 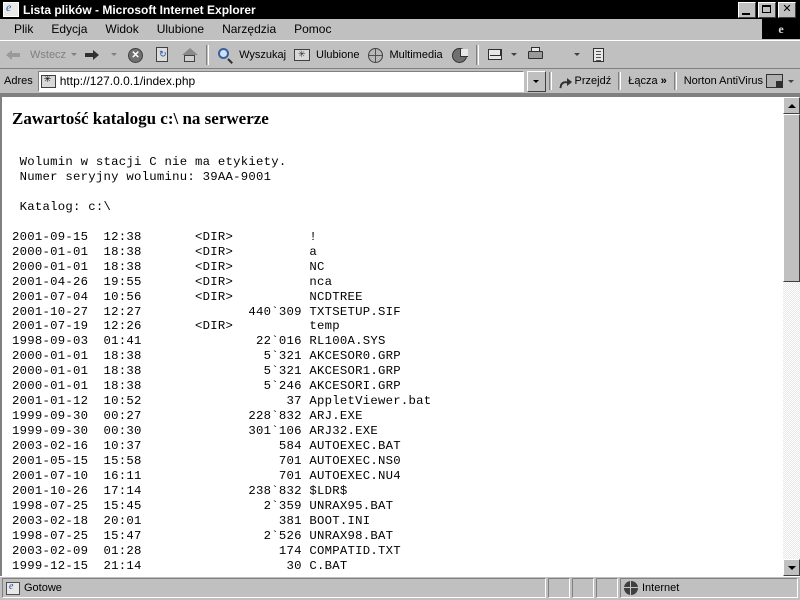 I want to click on minimize-button, so click(x=747, y=9).